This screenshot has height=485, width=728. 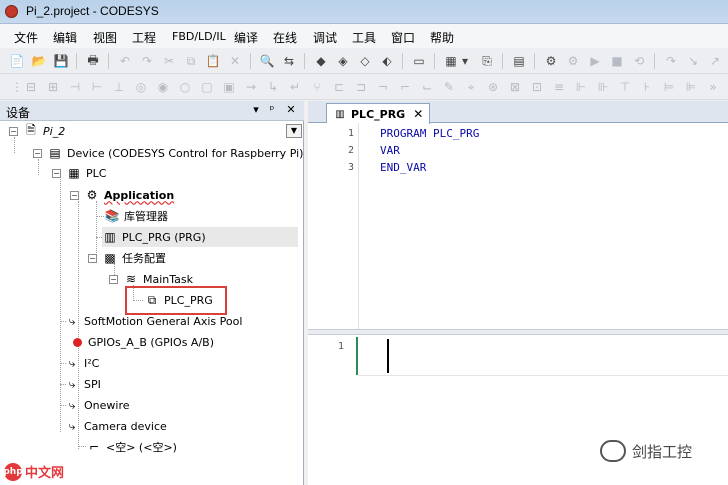 What do you see at coordinates (199, 36) in the screenshot?
I see `menu-fbd-ld-il: FBD/LD/IL` at bounding box center [199, 36].